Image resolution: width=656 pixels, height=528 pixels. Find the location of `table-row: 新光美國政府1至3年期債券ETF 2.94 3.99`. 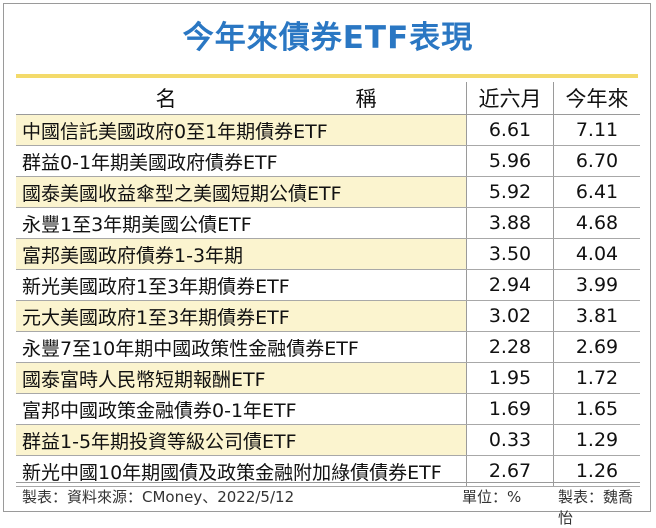

table-row: 新光美國政府1至3年期債券ETF 2.94 3.99 is located at coordinates (328, 285).